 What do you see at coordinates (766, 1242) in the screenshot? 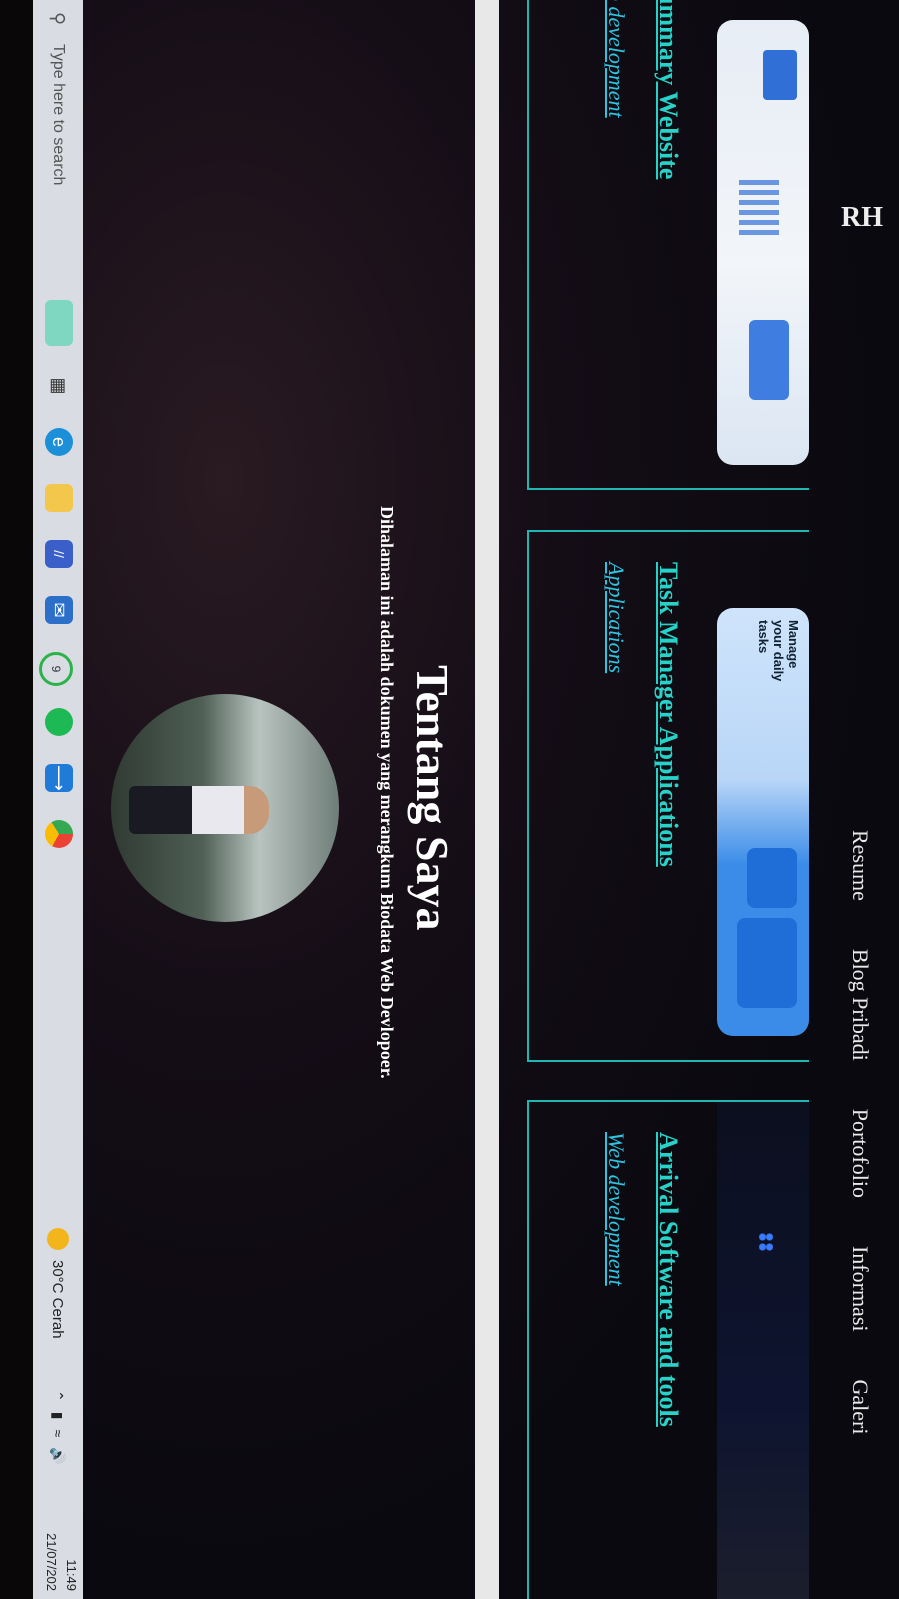
I see `thumb-dots` at bounding box center [766, 1242].